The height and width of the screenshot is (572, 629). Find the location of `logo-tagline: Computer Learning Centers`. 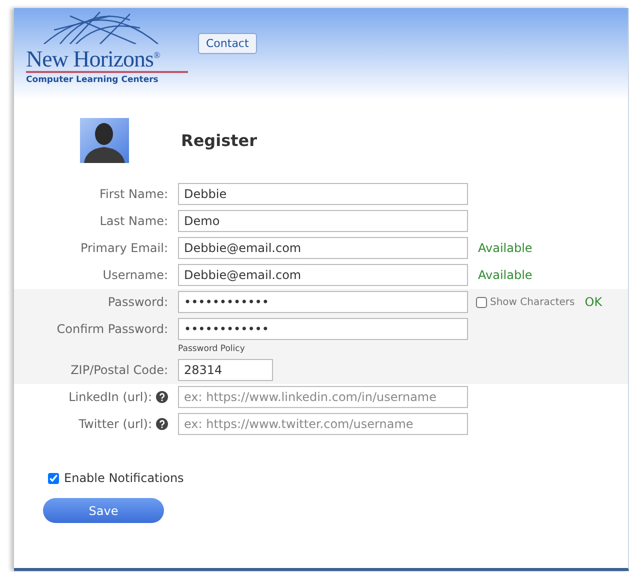

logo-tagline: Computer Learning Centers is located at coordinates (93, 79).